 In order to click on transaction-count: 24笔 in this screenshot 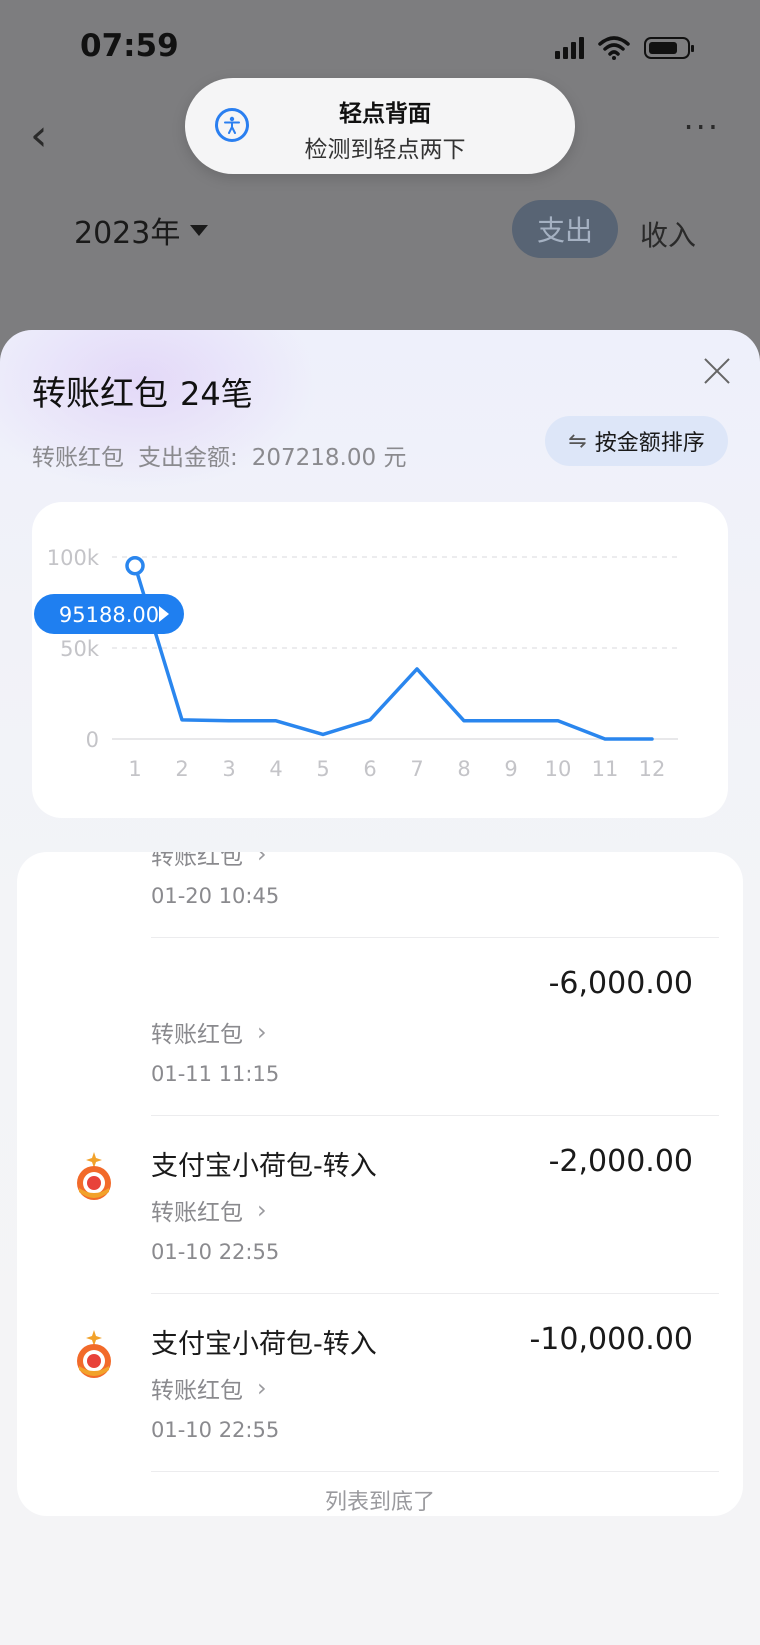, I will do `click(216, 394)`.